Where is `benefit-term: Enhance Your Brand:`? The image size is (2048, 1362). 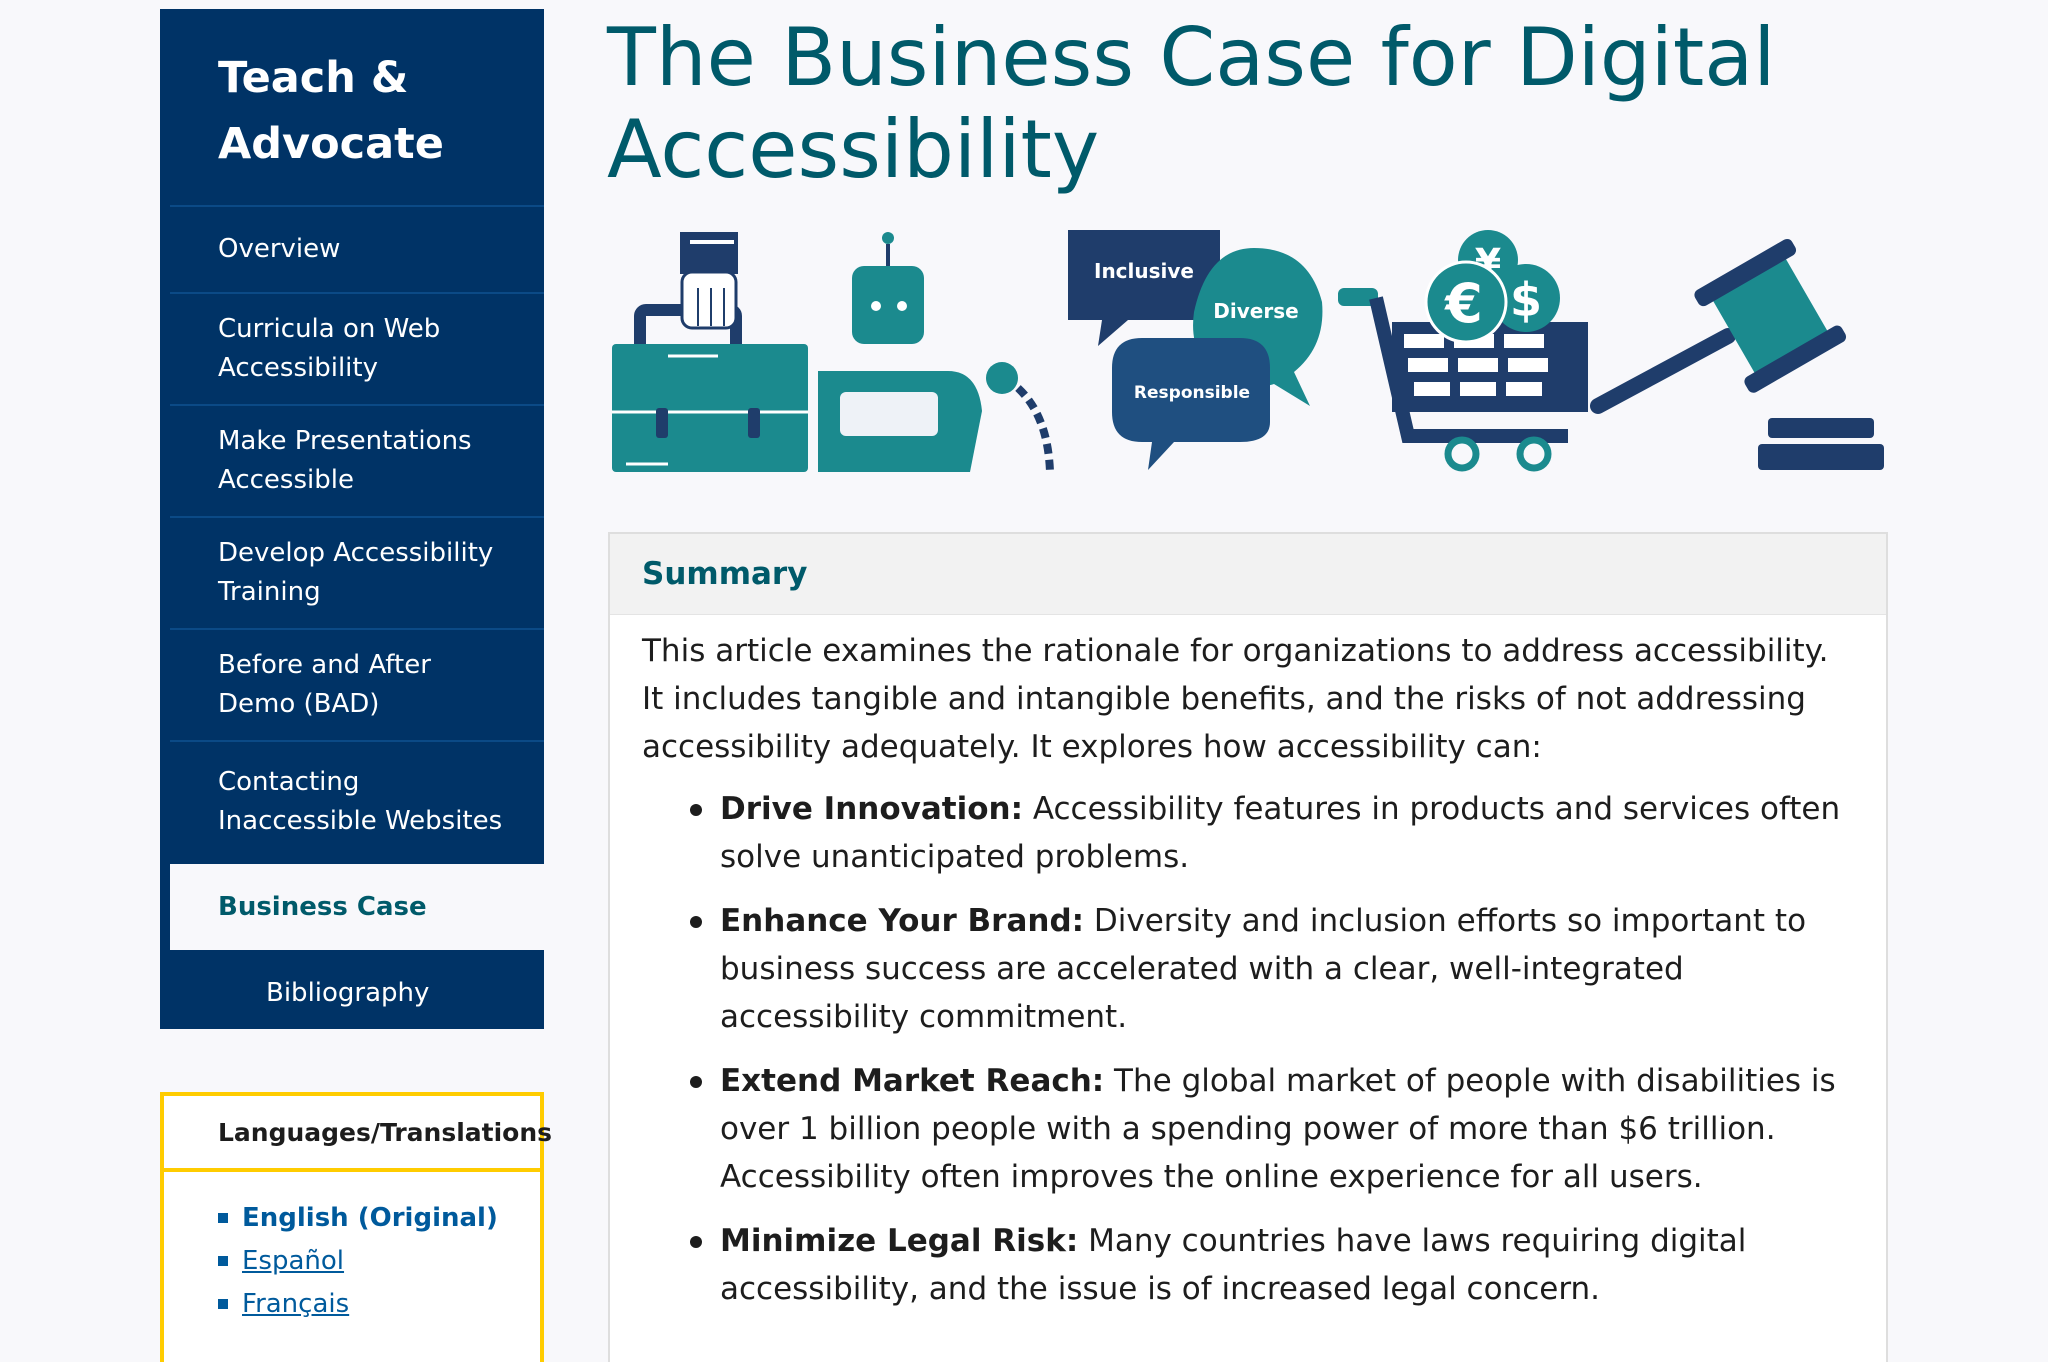 benefit-term: Enhance Your Brand: is located at coordinates (902, 921).